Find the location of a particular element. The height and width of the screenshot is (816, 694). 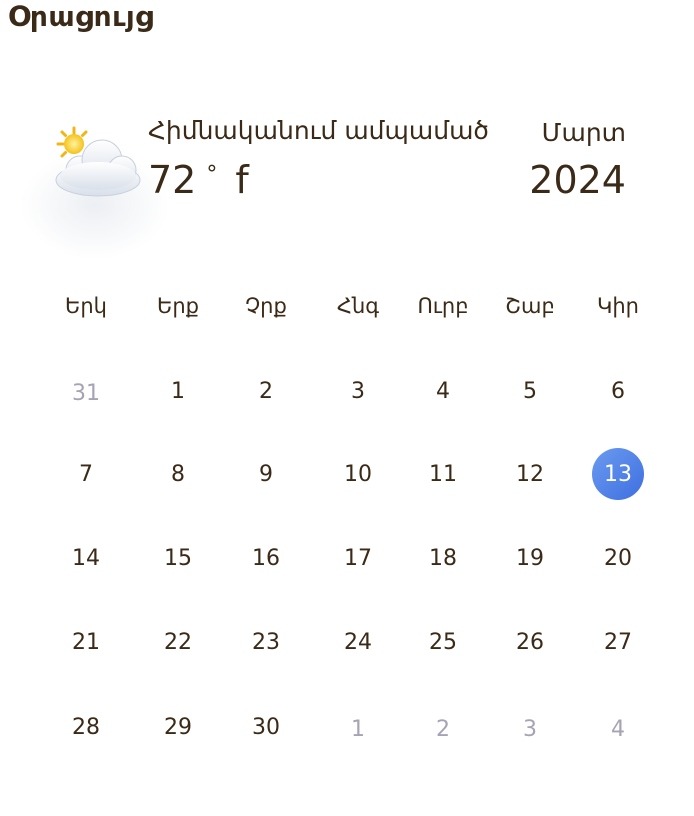

day-cell: 5 is located at coordinates (530, 391).